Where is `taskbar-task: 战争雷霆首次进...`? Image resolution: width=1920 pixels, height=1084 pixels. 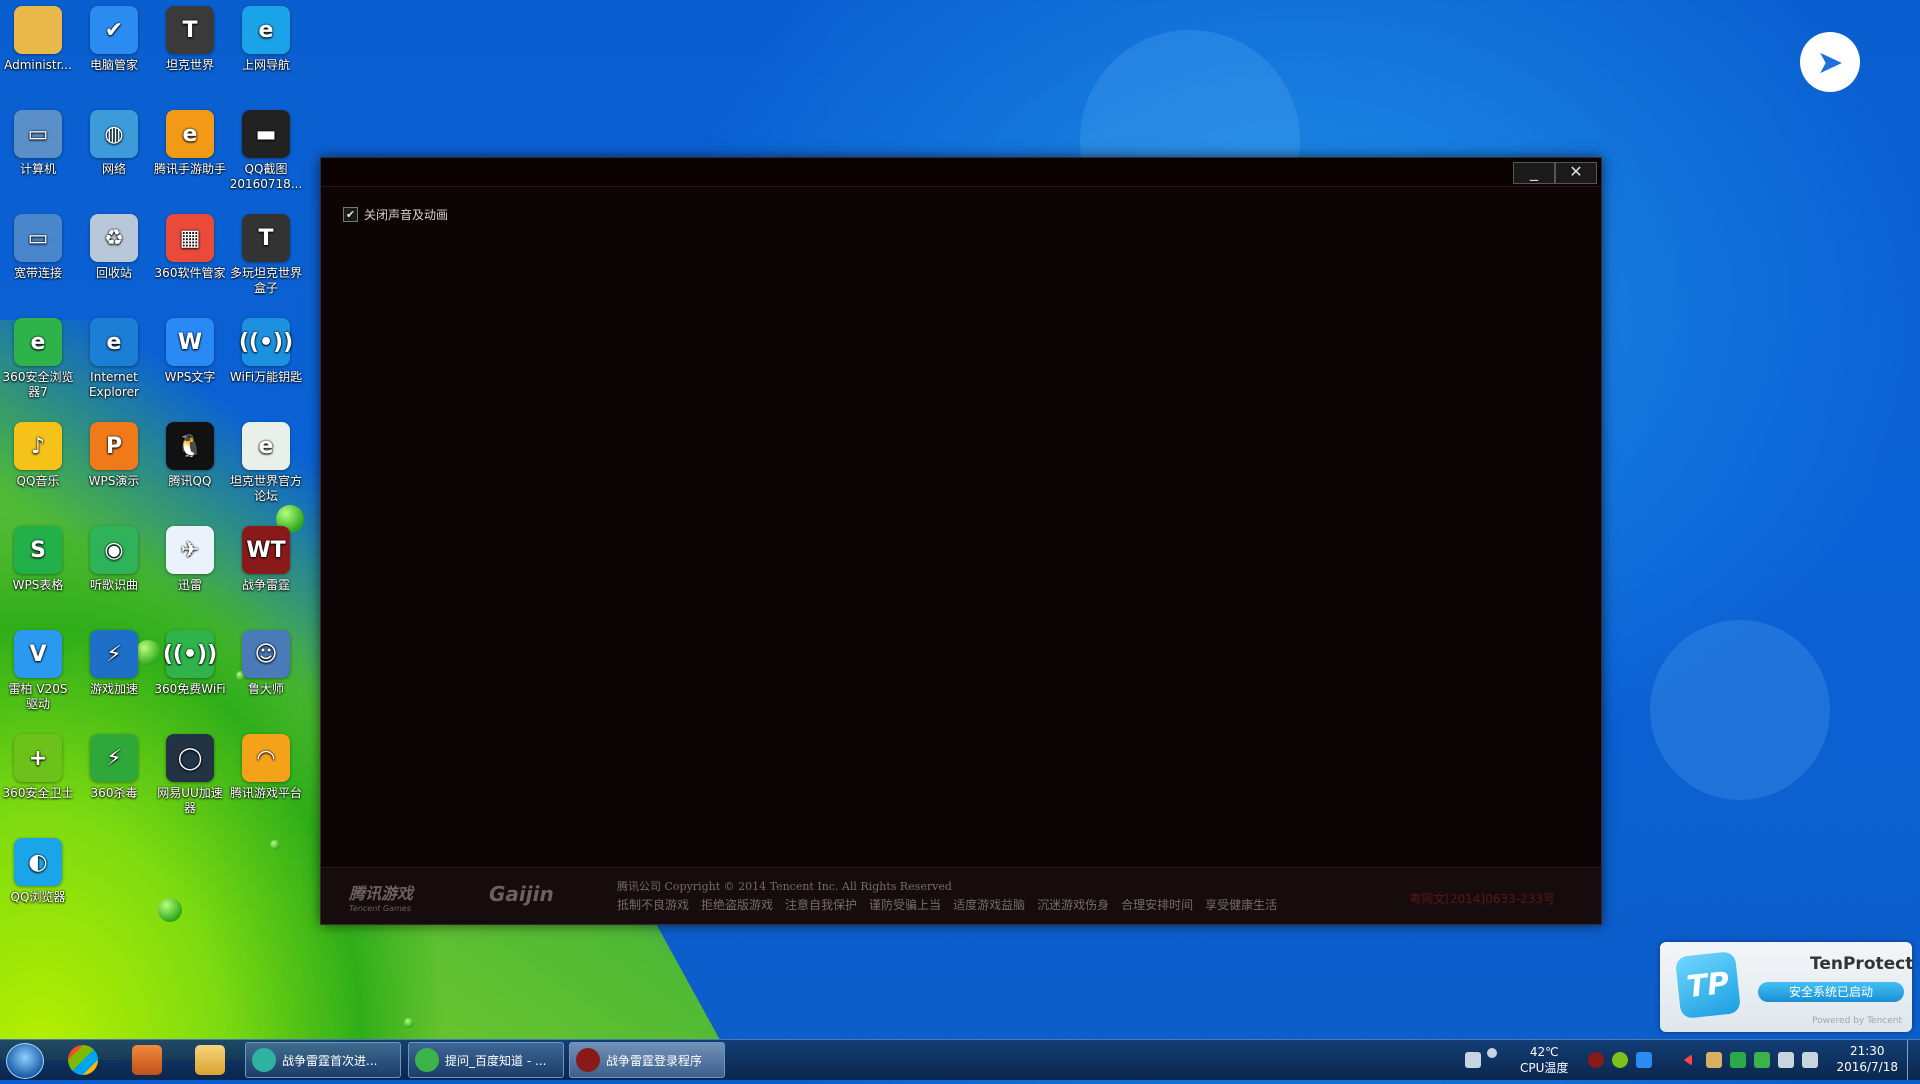 taskbar-task: 战争雷霆首次进... is located at coordinates (323, 1060).